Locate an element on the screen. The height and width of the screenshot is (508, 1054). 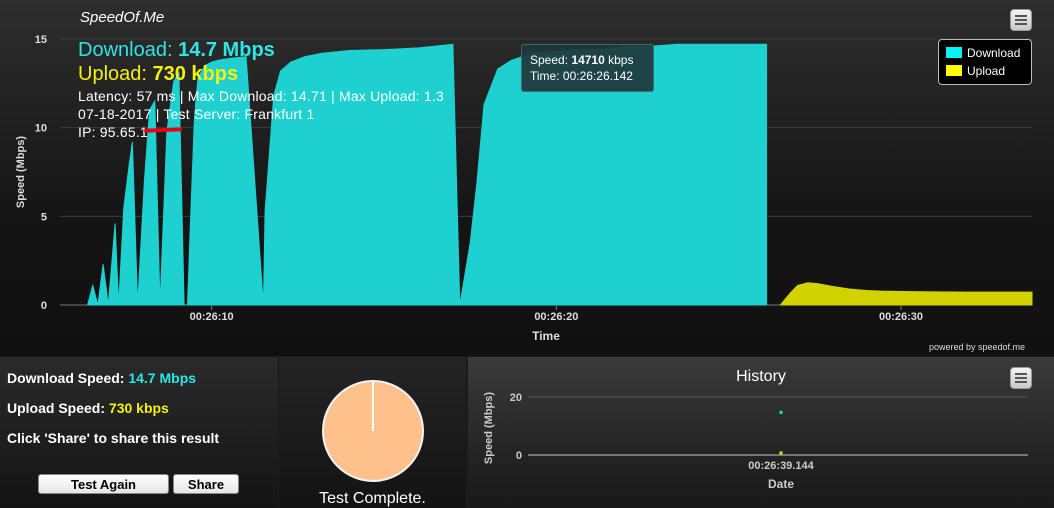
legend-download-swatch is located at coordinates (954, 52).